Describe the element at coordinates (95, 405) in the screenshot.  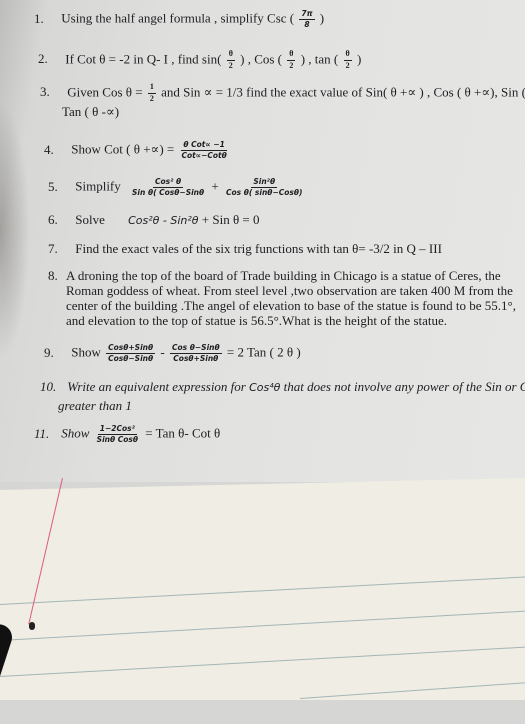
I see `question-10-line-2: greater than 1` at that location.